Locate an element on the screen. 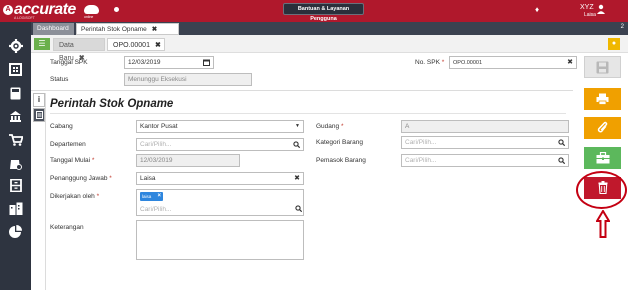 The width and height of the screenshot is (628, 290). cabang-label: Cabang is located at coordinates (61, 126).